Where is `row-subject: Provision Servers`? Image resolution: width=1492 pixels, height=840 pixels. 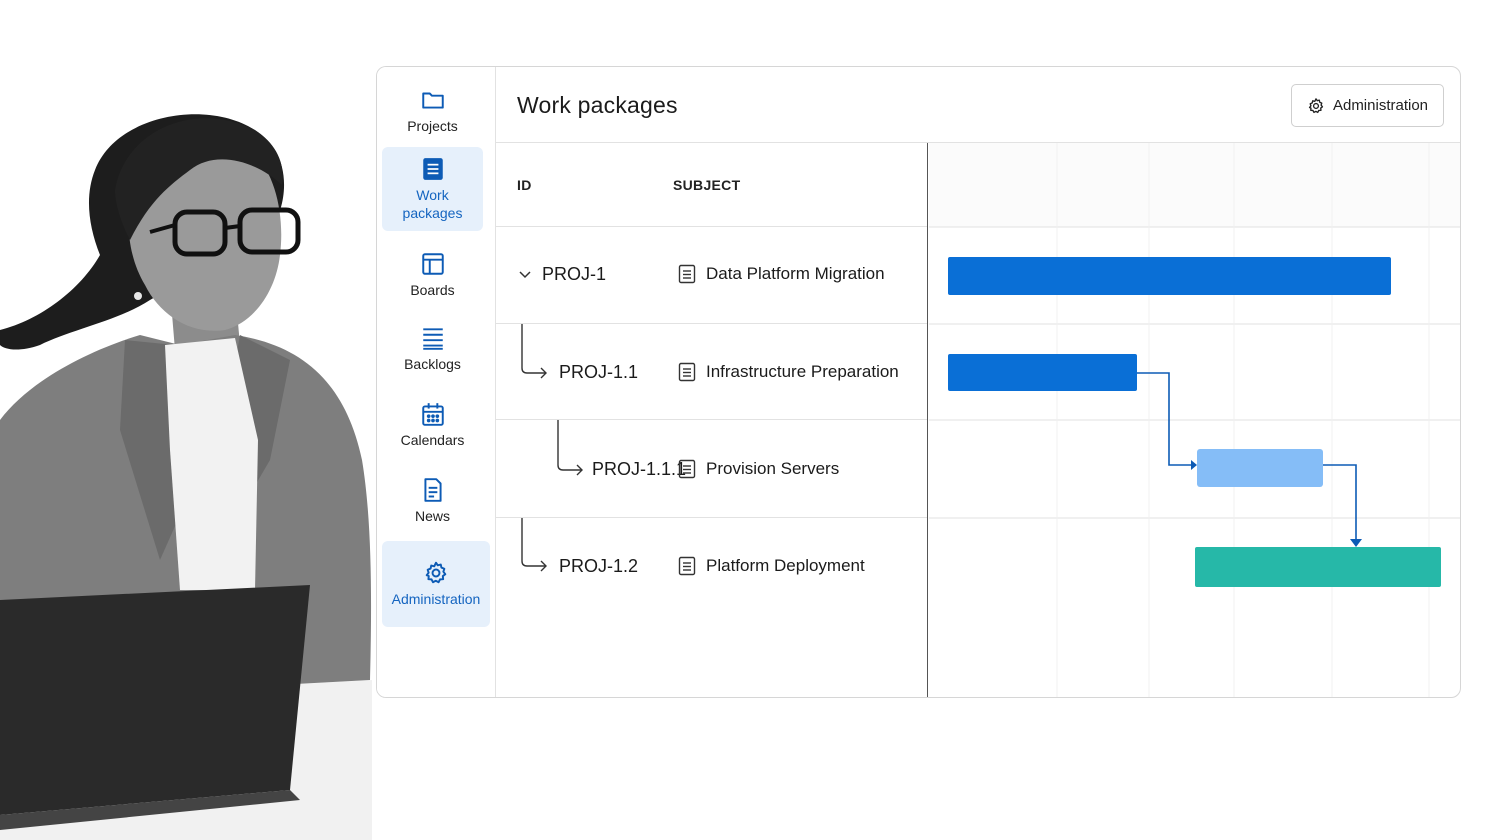 row-subject: Provision Servers is located at coordinates (758, 469).